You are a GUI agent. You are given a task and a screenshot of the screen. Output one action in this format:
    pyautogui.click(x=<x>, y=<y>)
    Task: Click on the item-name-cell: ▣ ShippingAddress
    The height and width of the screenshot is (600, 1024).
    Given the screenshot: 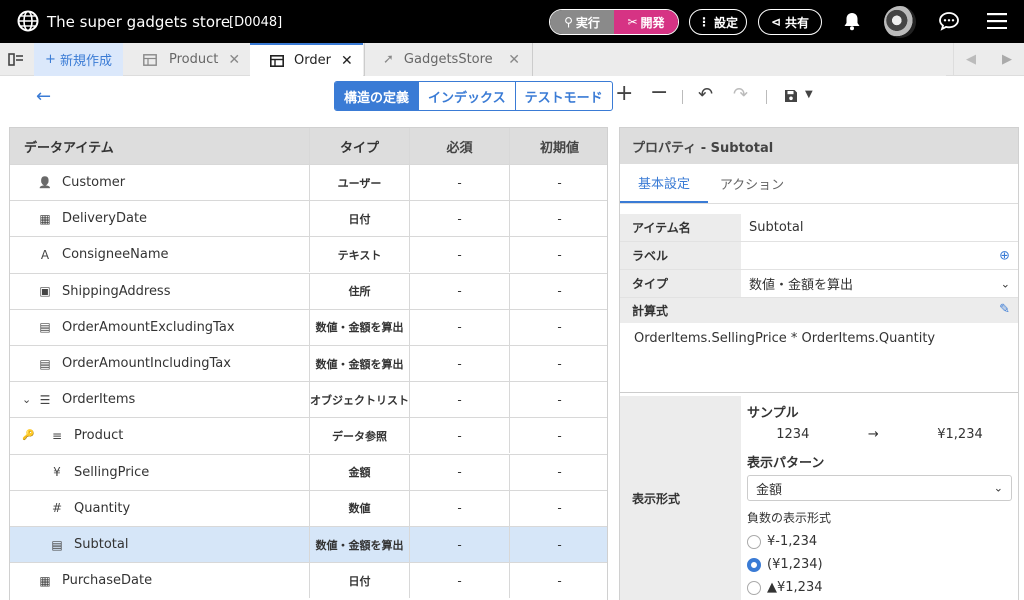 What is the action you would take?
    pyautogui.click(x=159, y=291)
    